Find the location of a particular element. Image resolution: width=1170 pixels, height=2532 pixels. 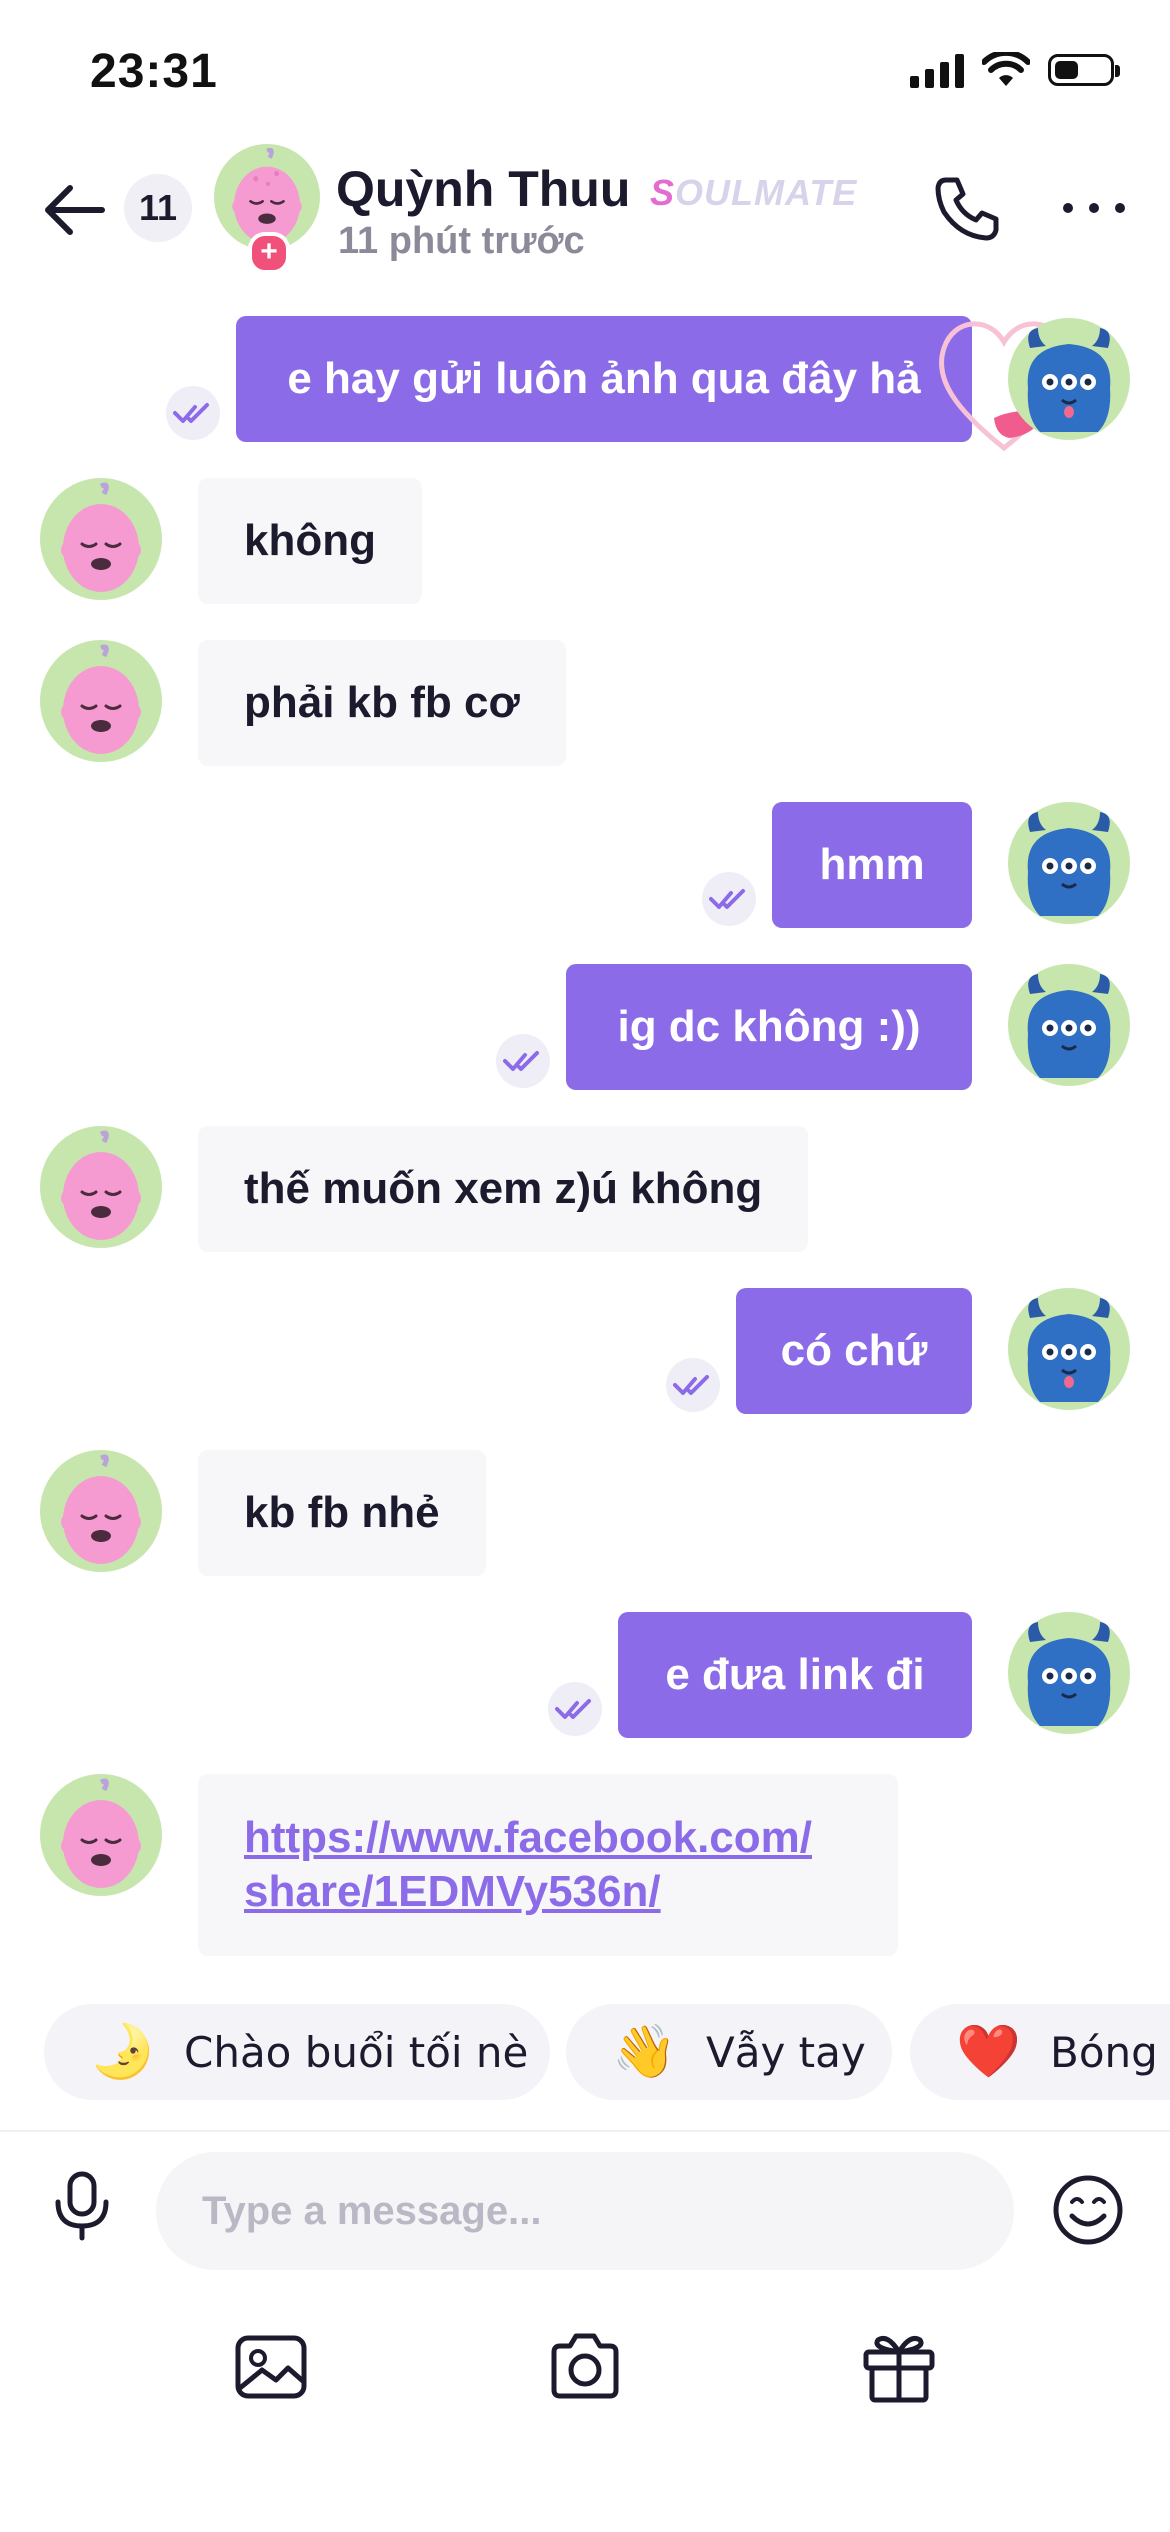

status-time: 23:31 is located at coordinates (154, 71).